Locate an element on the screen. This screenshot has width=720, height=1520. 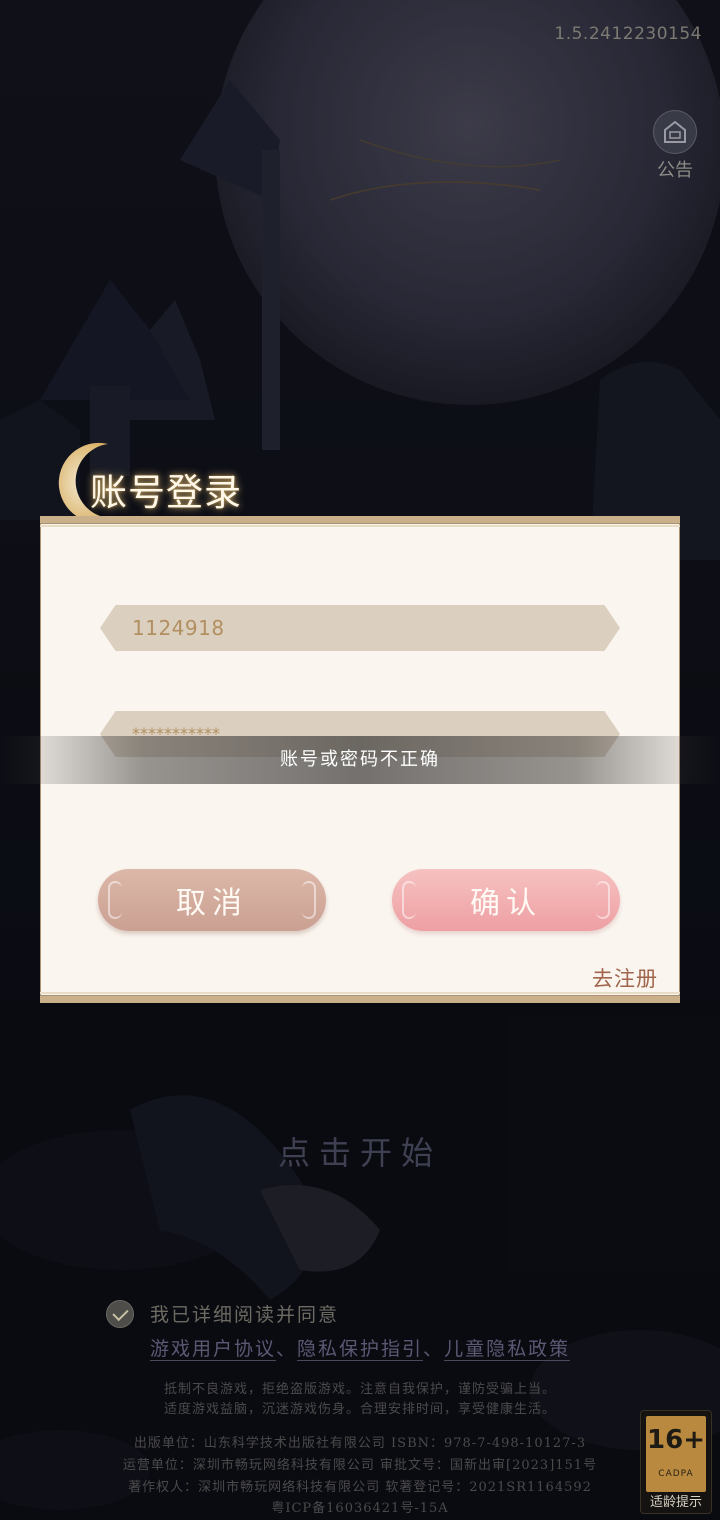
tap-to-start: 点击开始 is located at coordinates (360, 1151).